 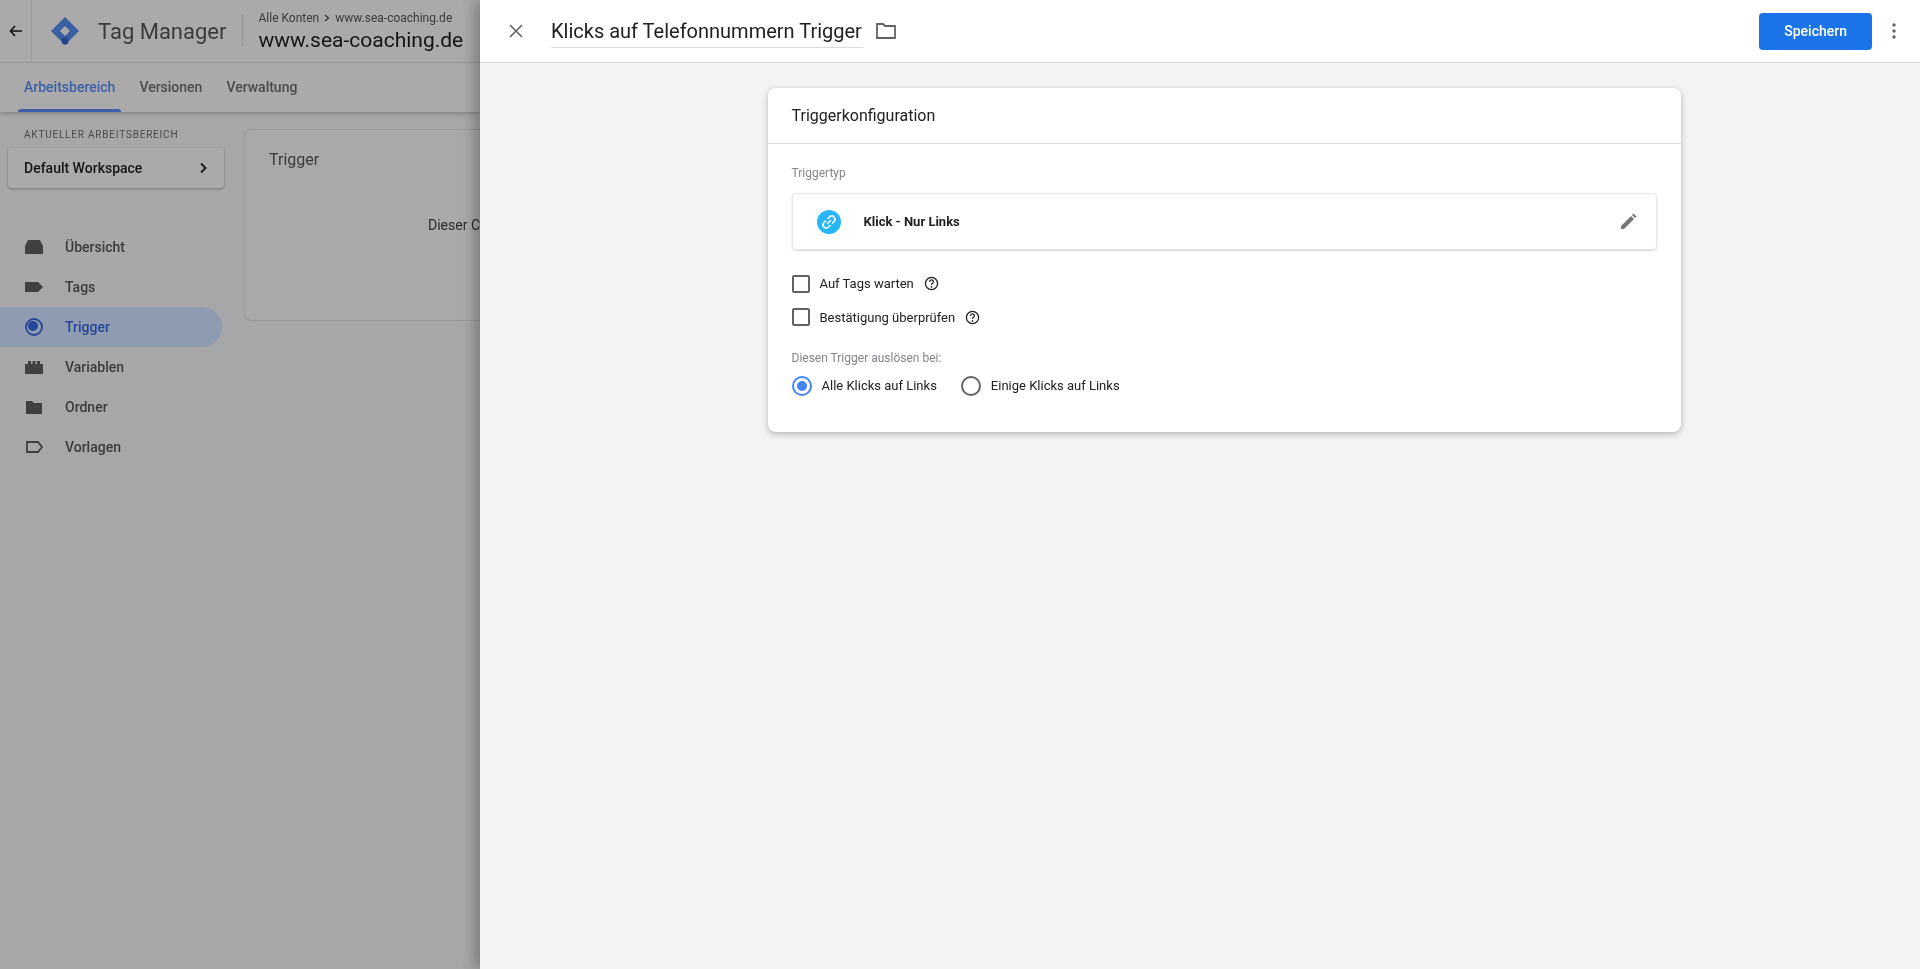 What do you see at coordinates (863, 115) in the screenshot?
I see `card-title: Triggerkonfiguration` at bounding box center [863, 115].